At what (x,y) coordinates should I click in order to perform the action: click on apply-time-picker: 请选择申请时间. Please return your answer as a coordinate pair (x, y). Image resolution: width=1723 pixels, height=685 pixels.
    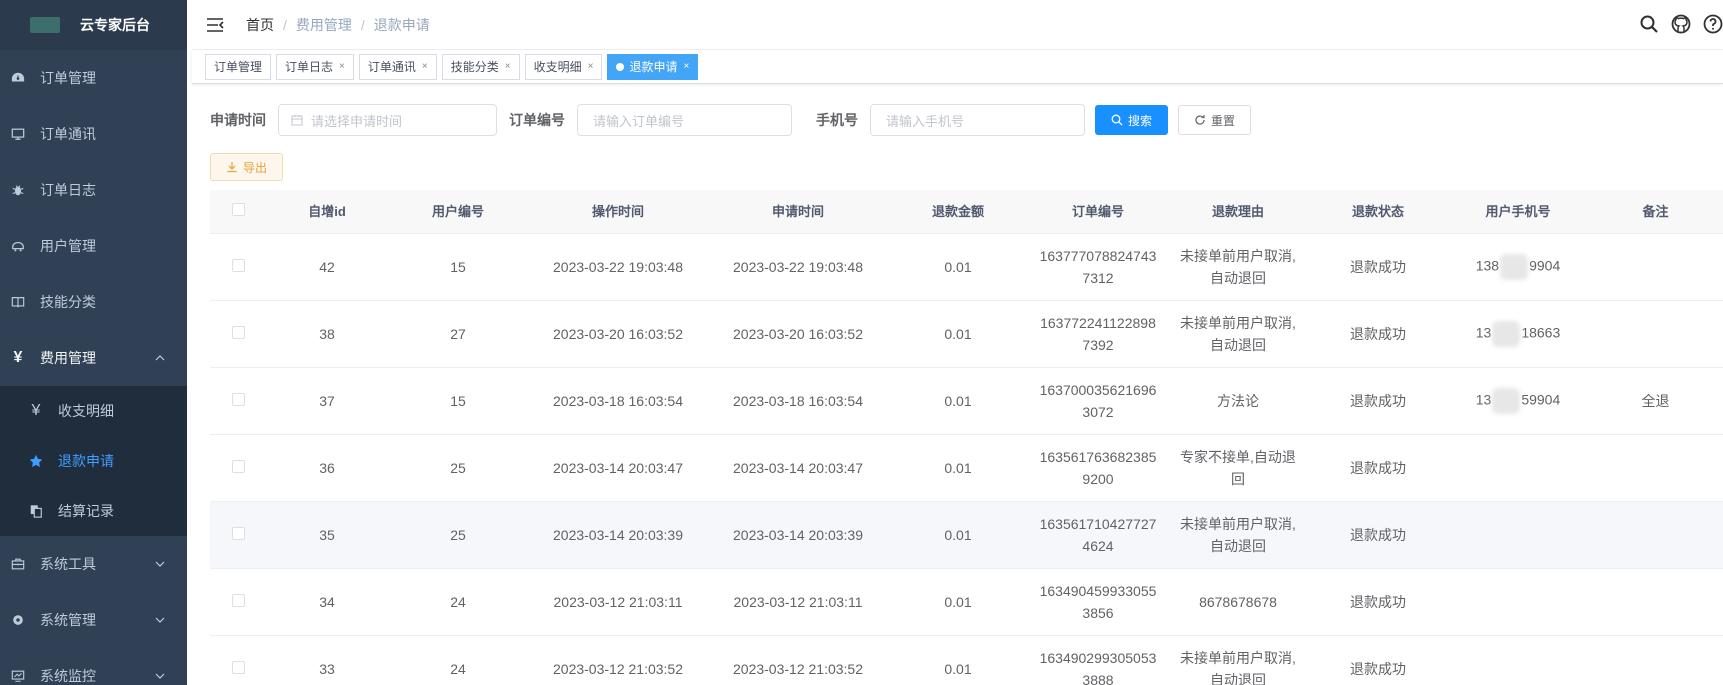
    Looking at the image, I should click on (387, 120).